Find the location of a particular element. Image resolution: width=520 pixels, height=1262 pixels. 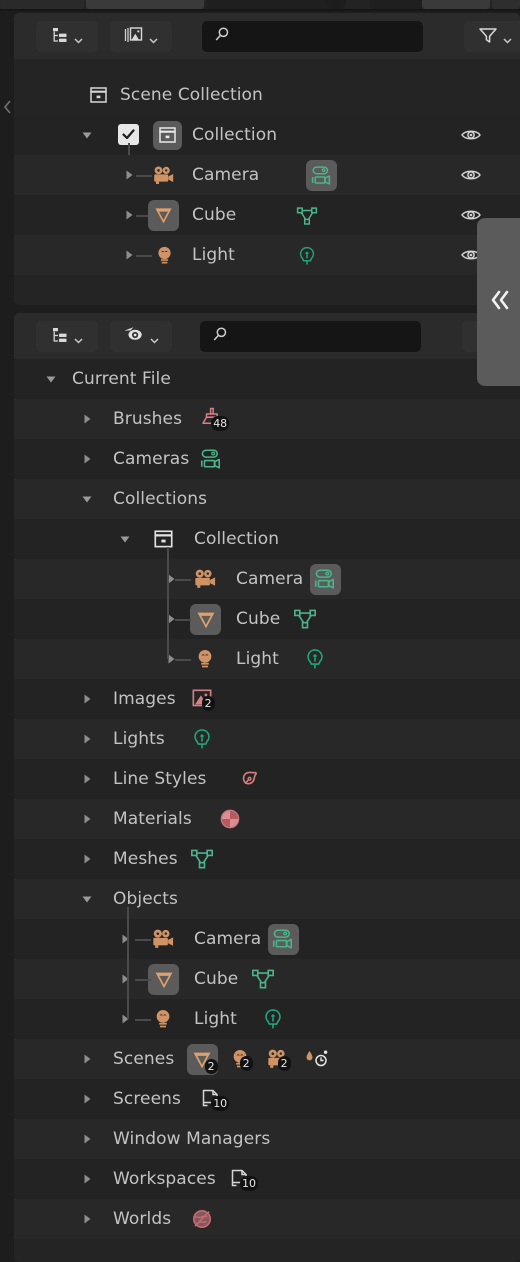

collection-checkbox is located at coordinates (128, 134).